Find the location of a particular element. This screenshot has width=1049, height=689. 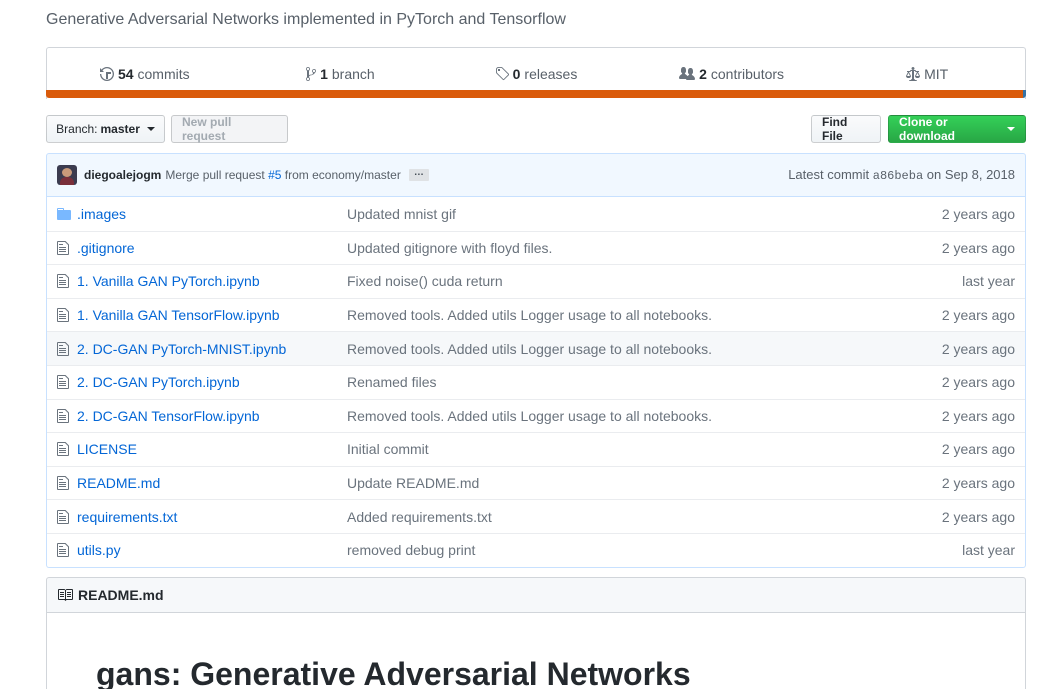

branch-select-button: Branch: master is located at coordinates (105, 129).